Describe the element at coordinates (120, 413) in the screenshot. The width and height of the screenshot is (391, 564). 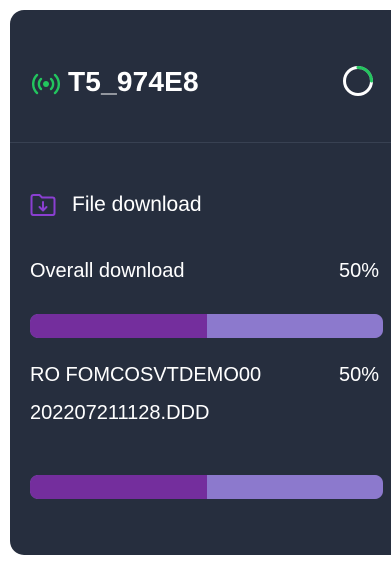
I see `file-name-line2: 202207211128.DDD` at that location.